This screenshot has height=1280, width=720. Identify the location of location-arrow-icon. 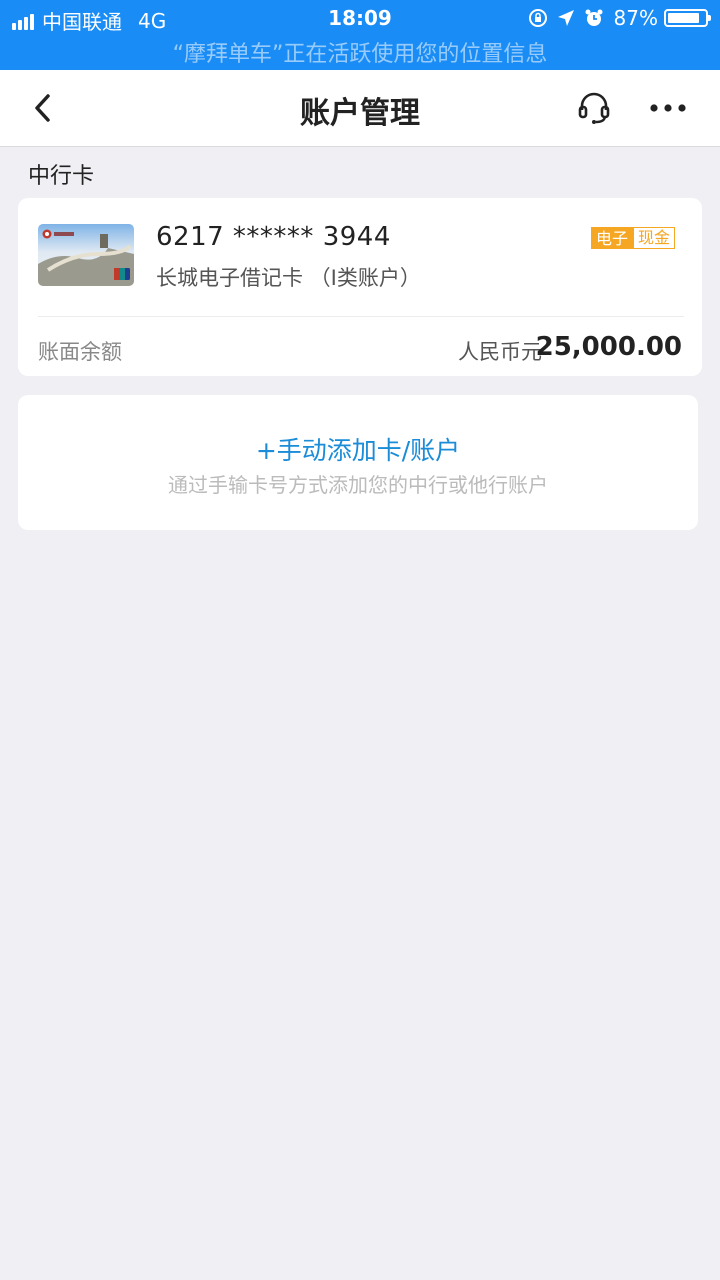
(565, 18).